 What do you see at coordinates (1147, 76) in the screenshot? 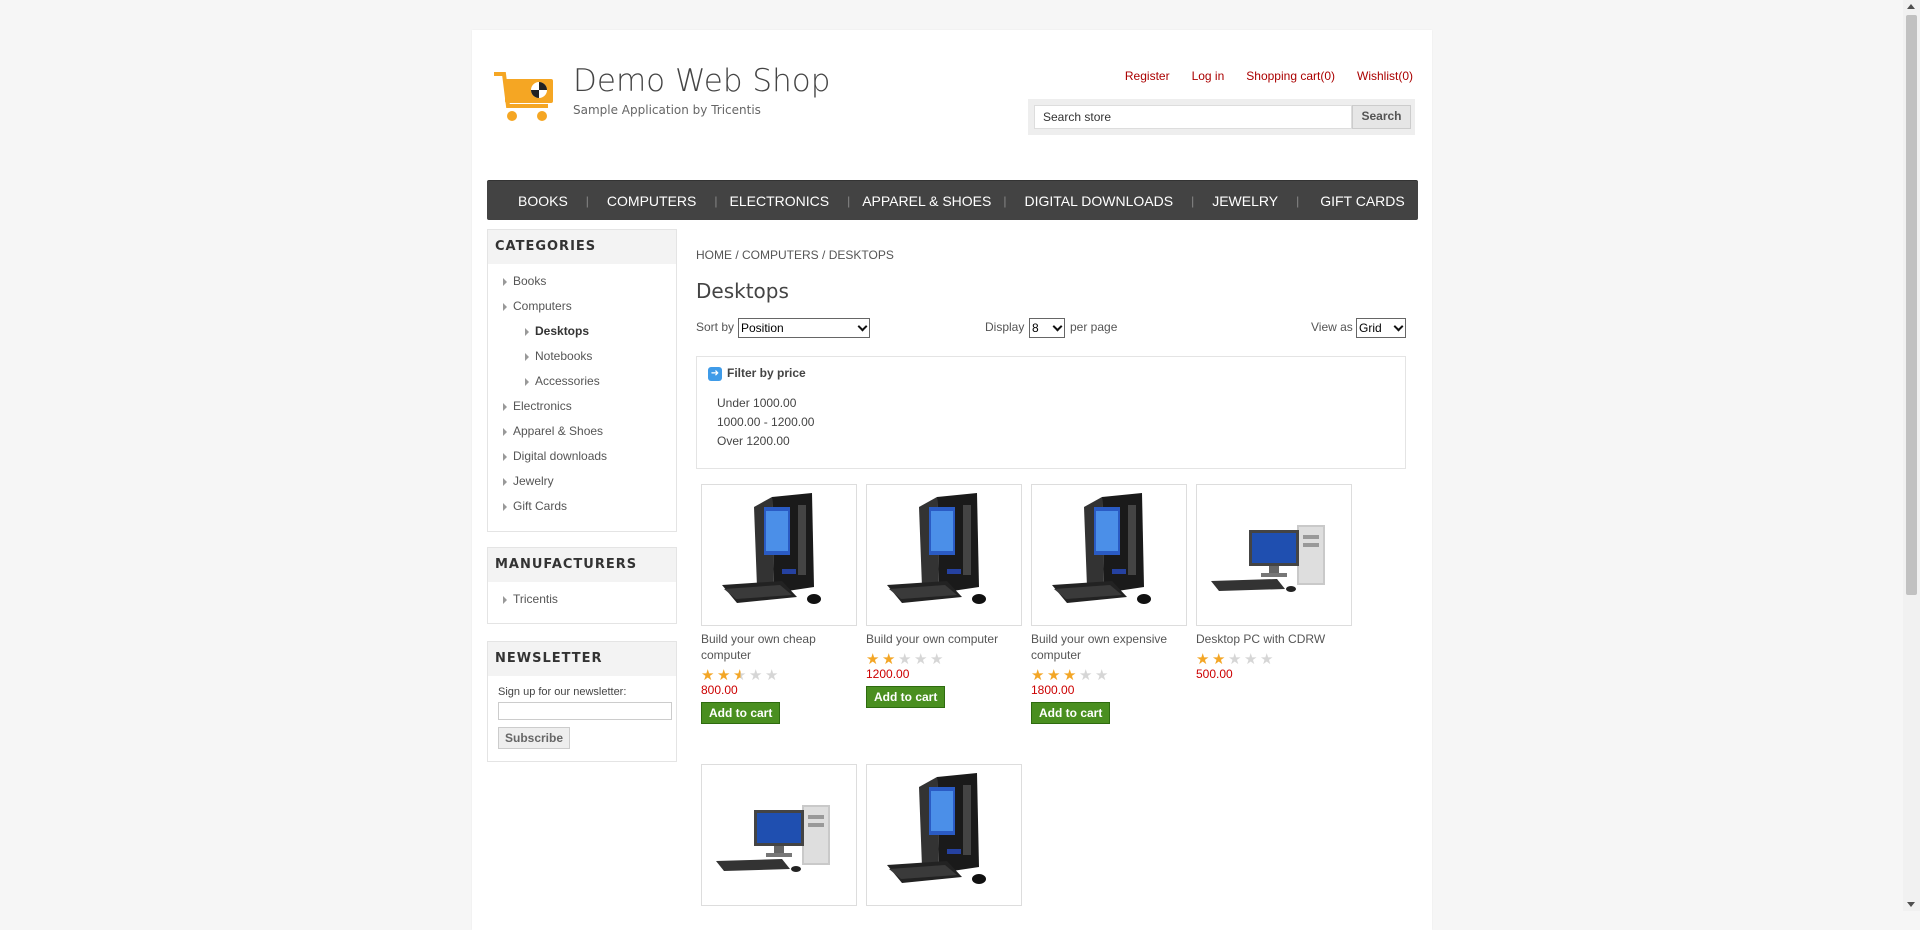
I see `register-link: Register` at bounding box center [1147, 76].